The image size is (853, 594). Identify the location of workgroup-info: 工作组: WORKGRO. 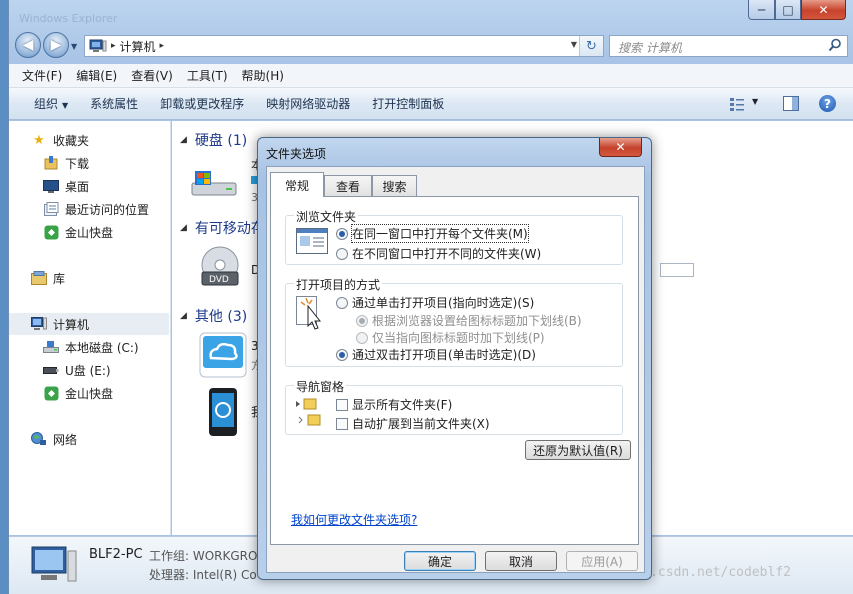
(203, 556).